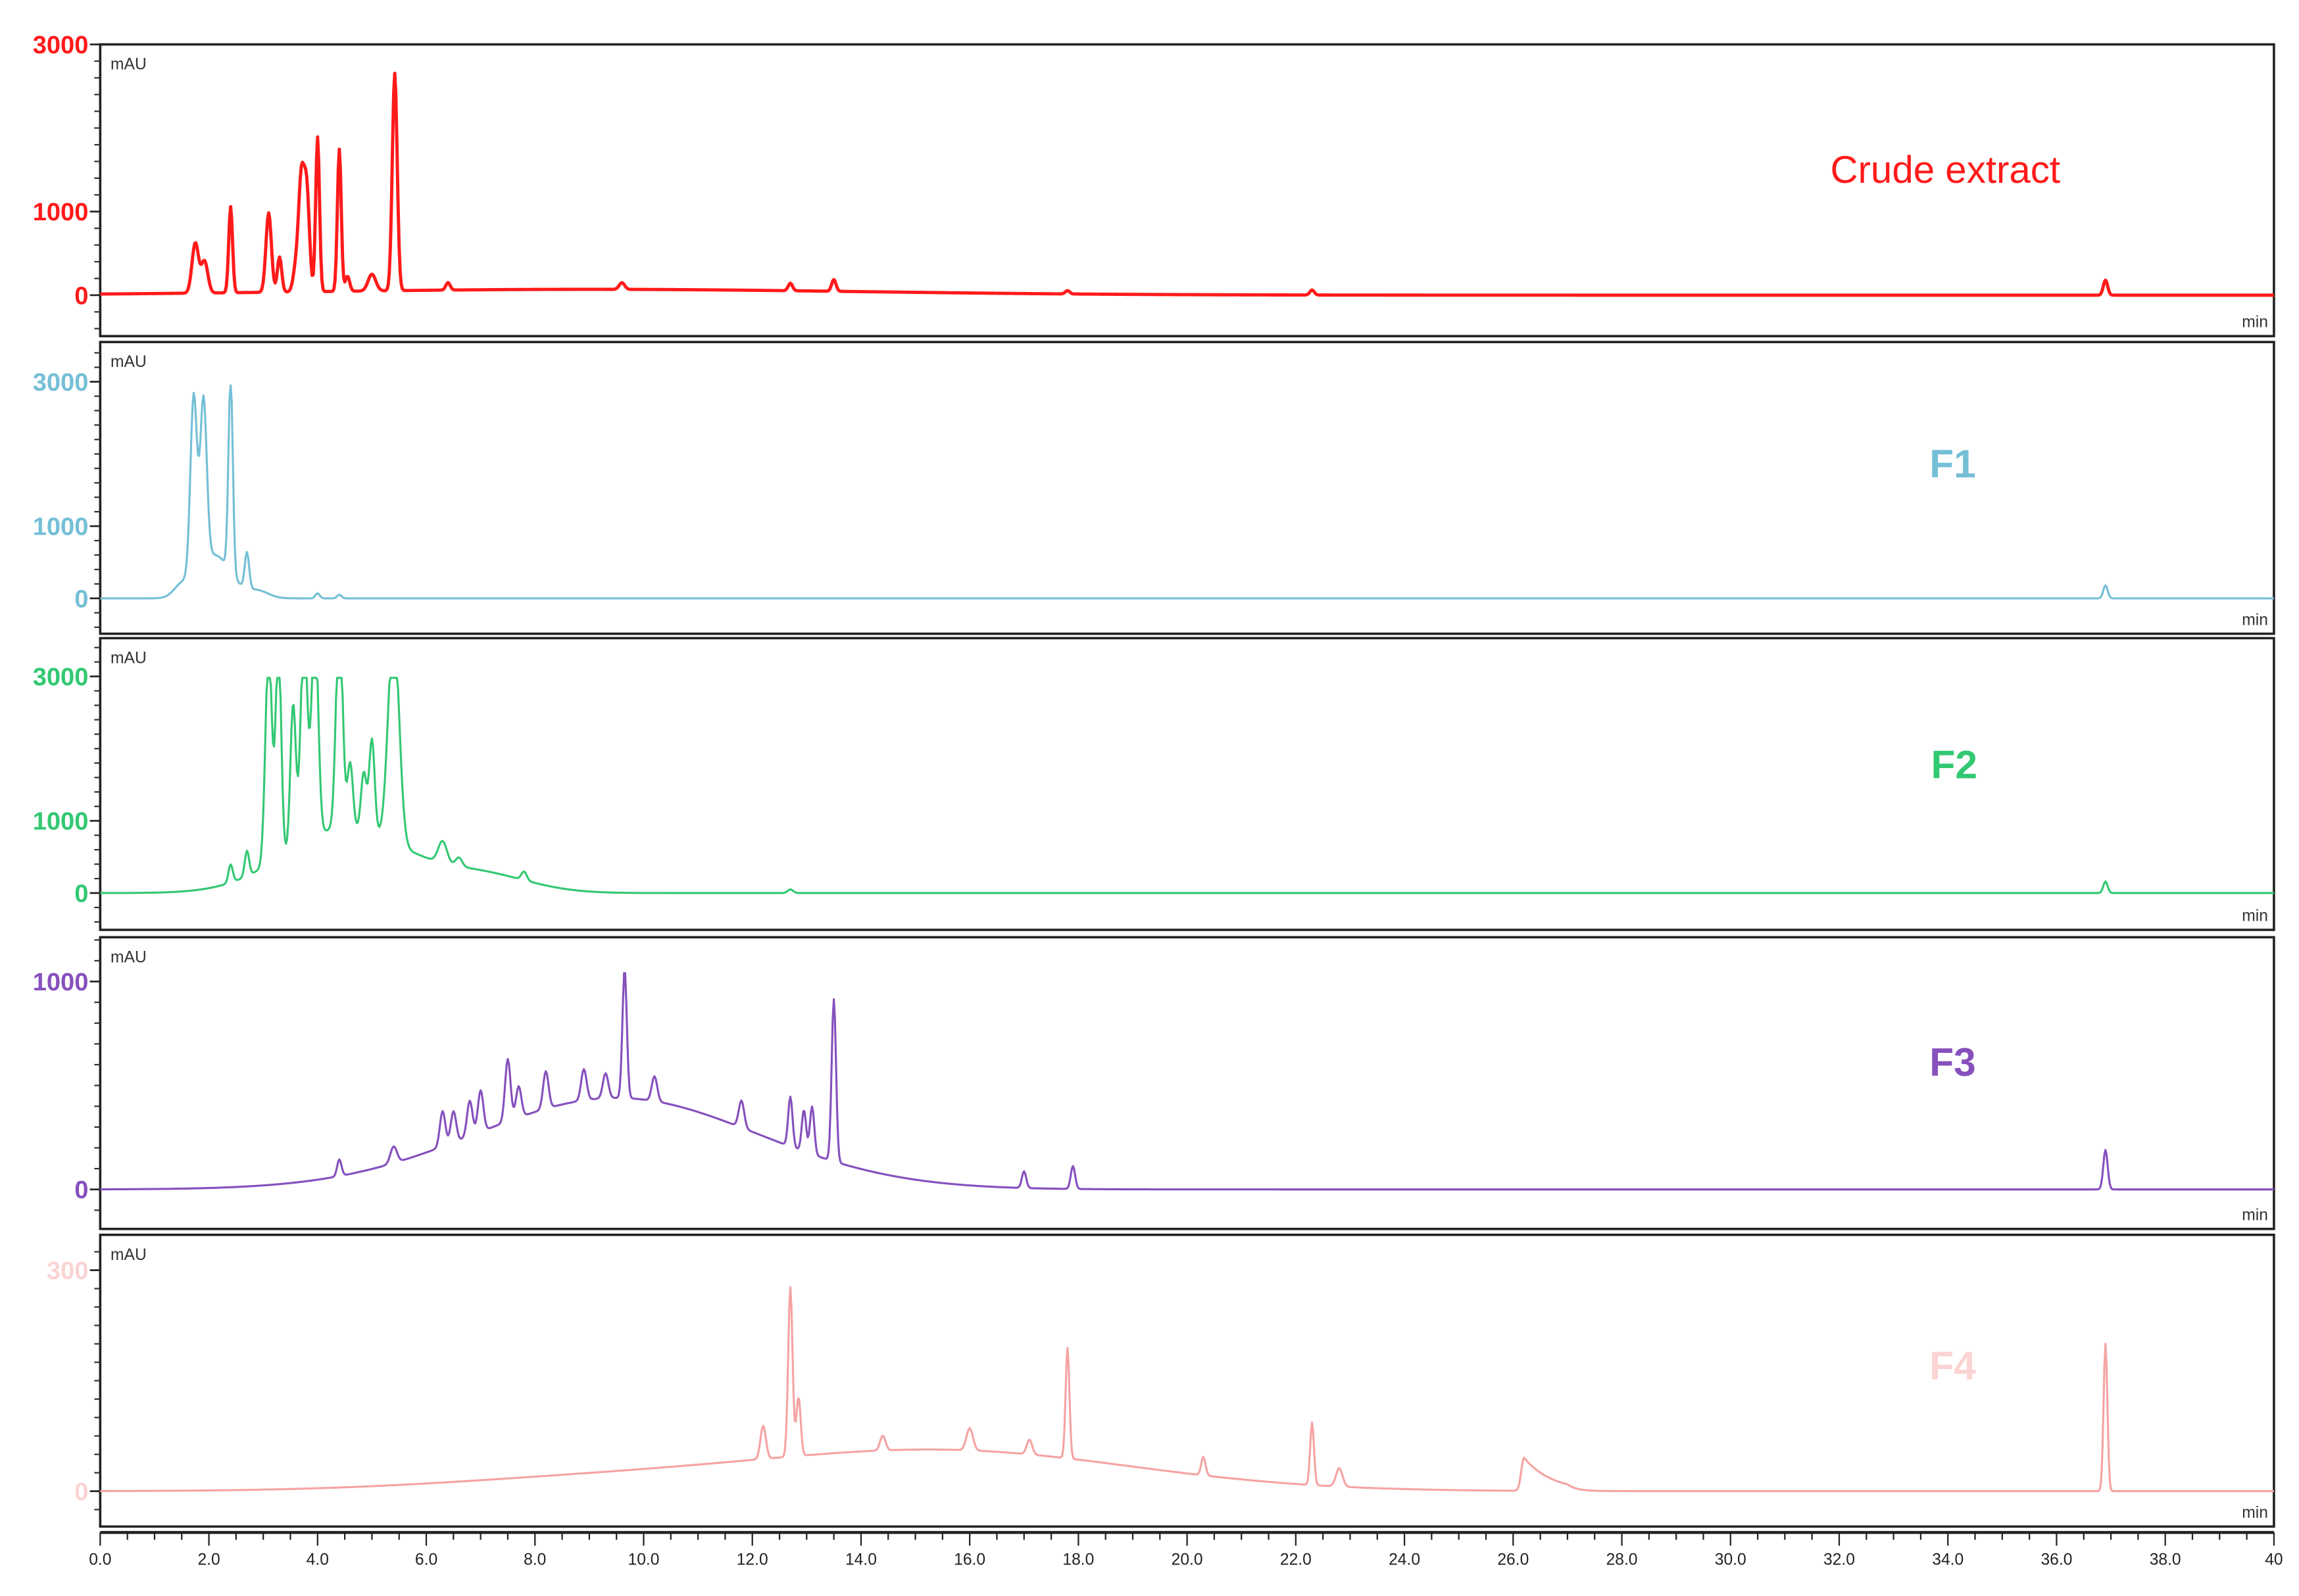  I want to click on x-tick-label: 24.0, so click(1404, 1560).